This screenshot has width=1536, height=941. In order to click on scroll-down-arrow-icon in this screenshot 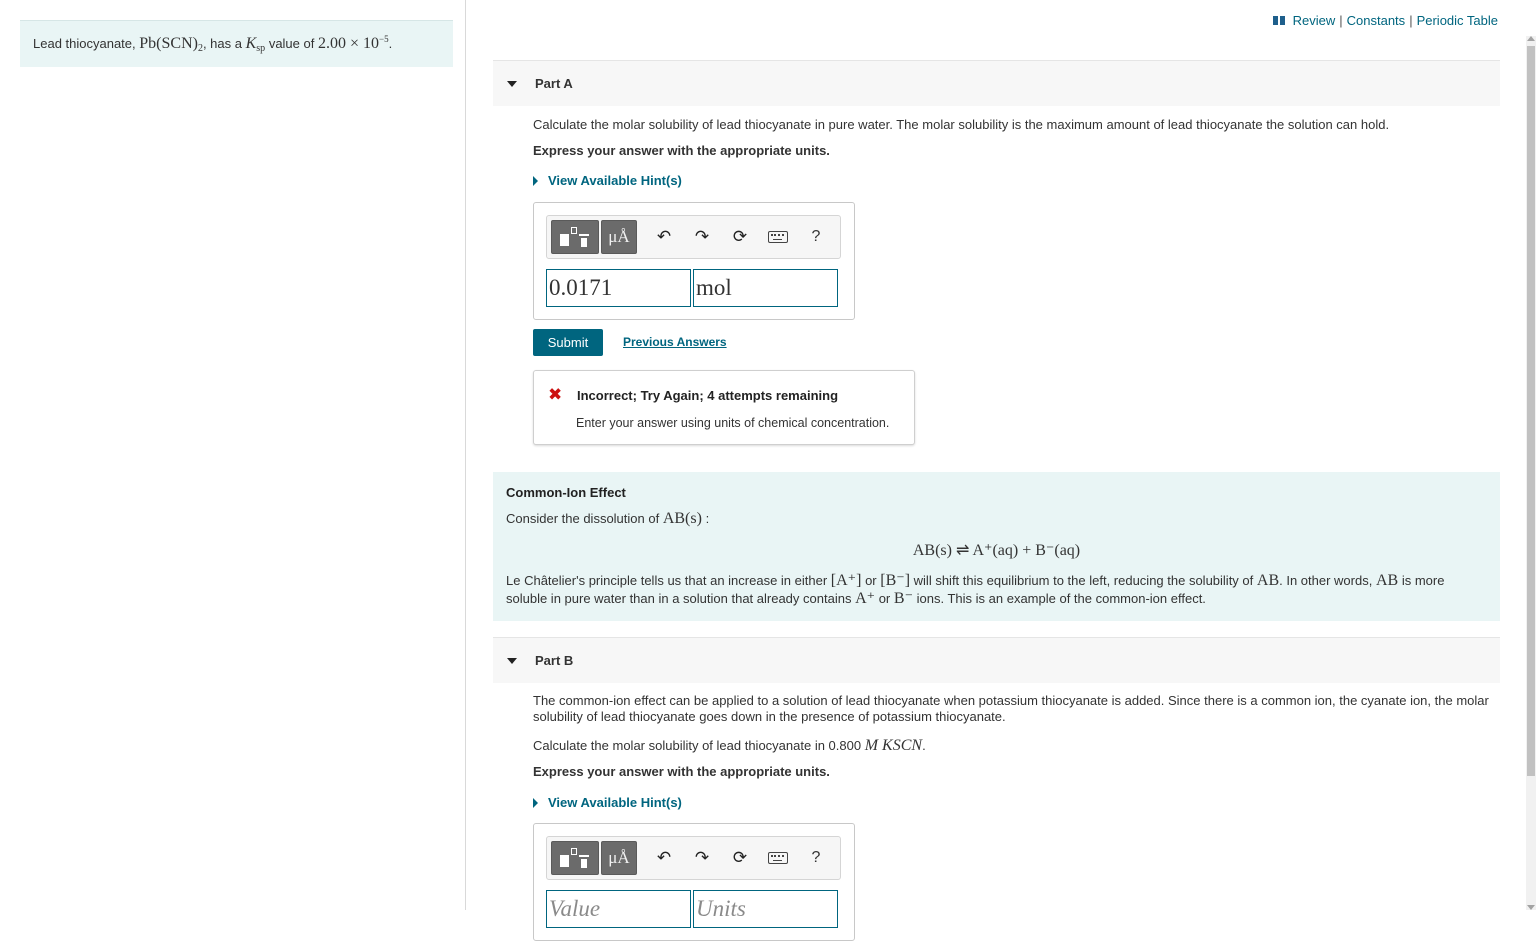, I will do `click(1531, 907)`.